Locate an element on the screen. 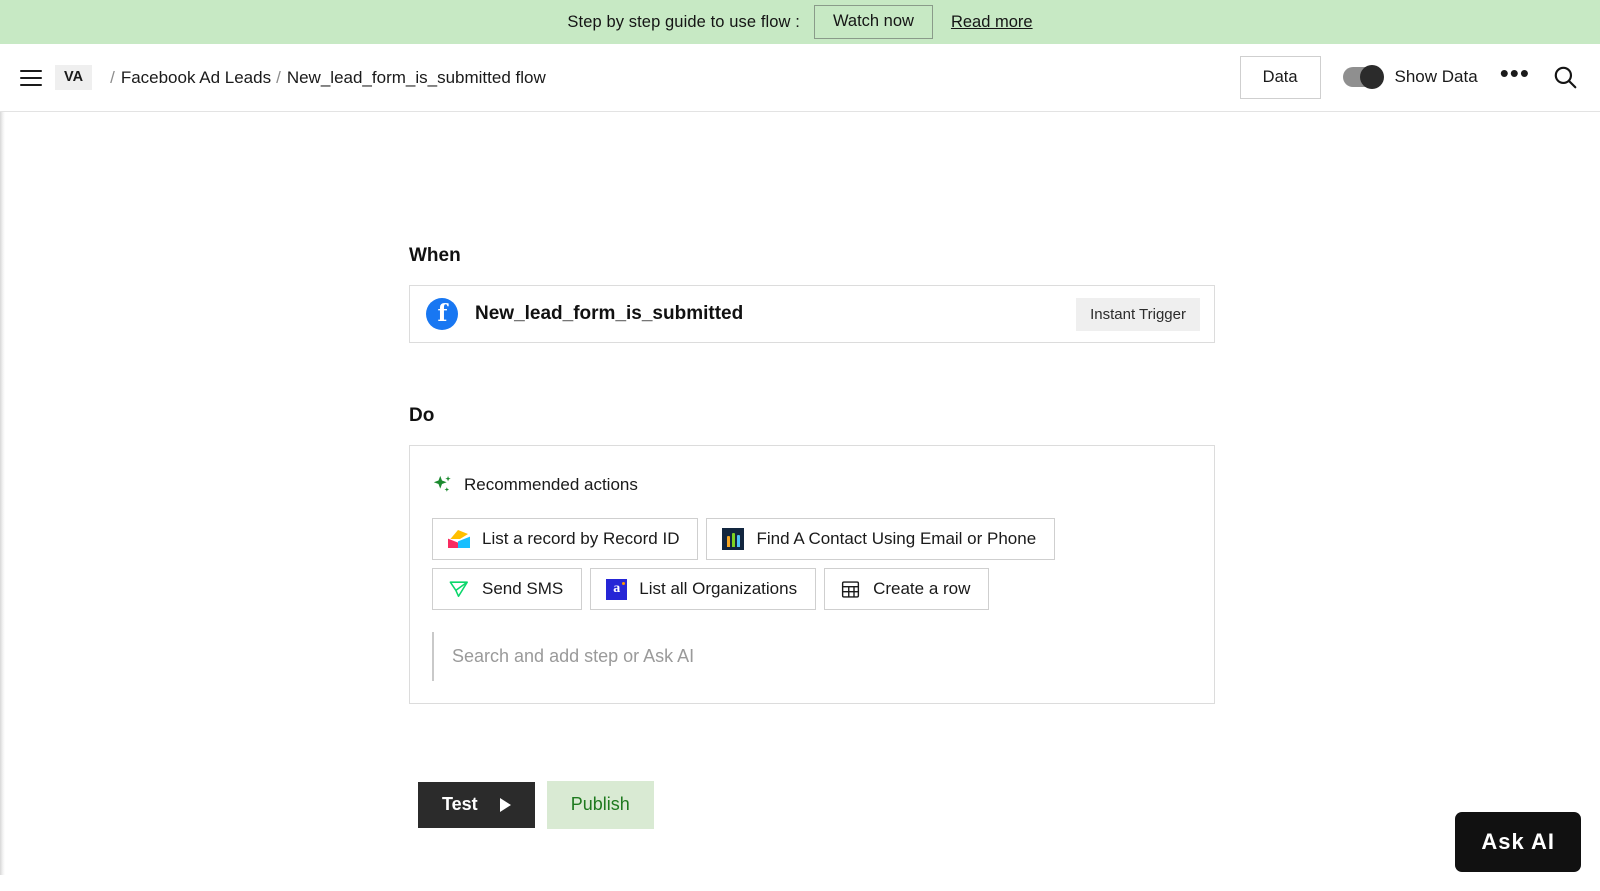 The image size is (1600, 891). test-button: Test is located at coordinates (476, 805).